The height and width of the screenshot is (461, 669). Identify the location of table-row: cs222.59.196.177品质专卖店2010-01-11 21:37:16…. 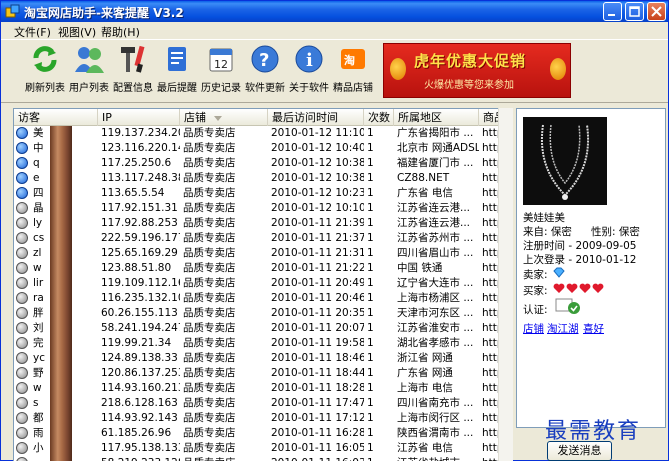
(262, 238).